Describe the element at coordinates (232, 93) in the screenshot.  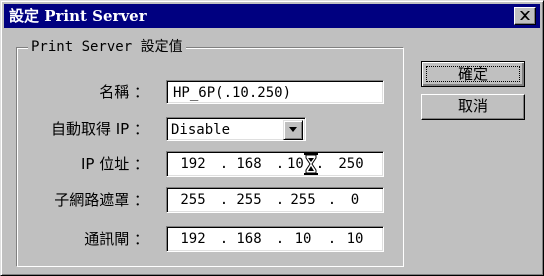
I see `name-value: HP_6P(.10.250)` at that location.